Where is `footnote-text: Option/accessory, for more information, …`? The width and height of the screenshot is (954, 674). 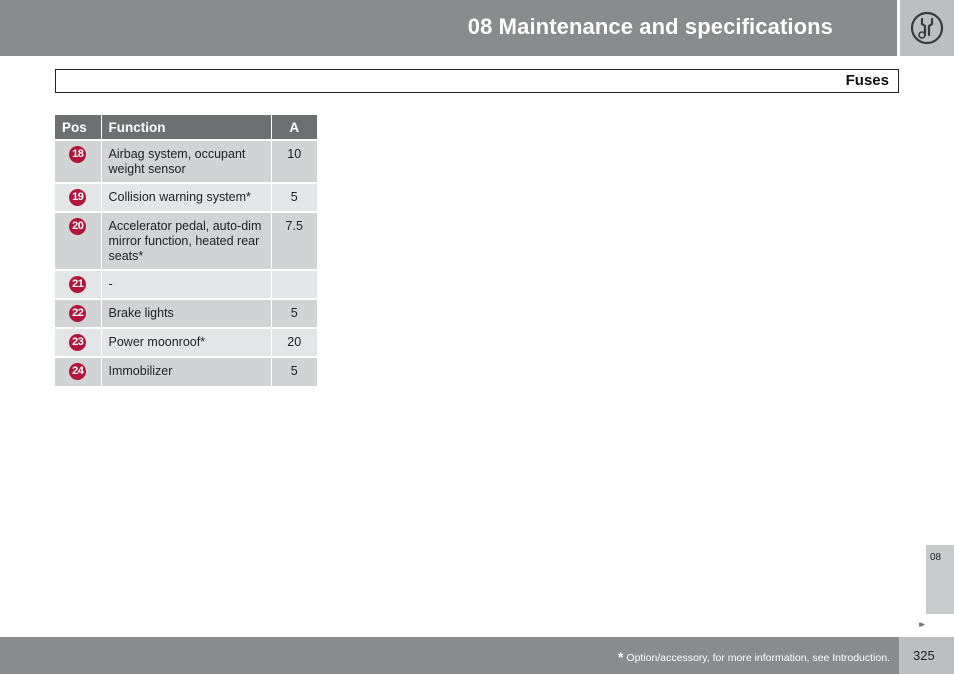
footnote-text: Option/accessory, for more information, … is located at coordinates (758, 658).